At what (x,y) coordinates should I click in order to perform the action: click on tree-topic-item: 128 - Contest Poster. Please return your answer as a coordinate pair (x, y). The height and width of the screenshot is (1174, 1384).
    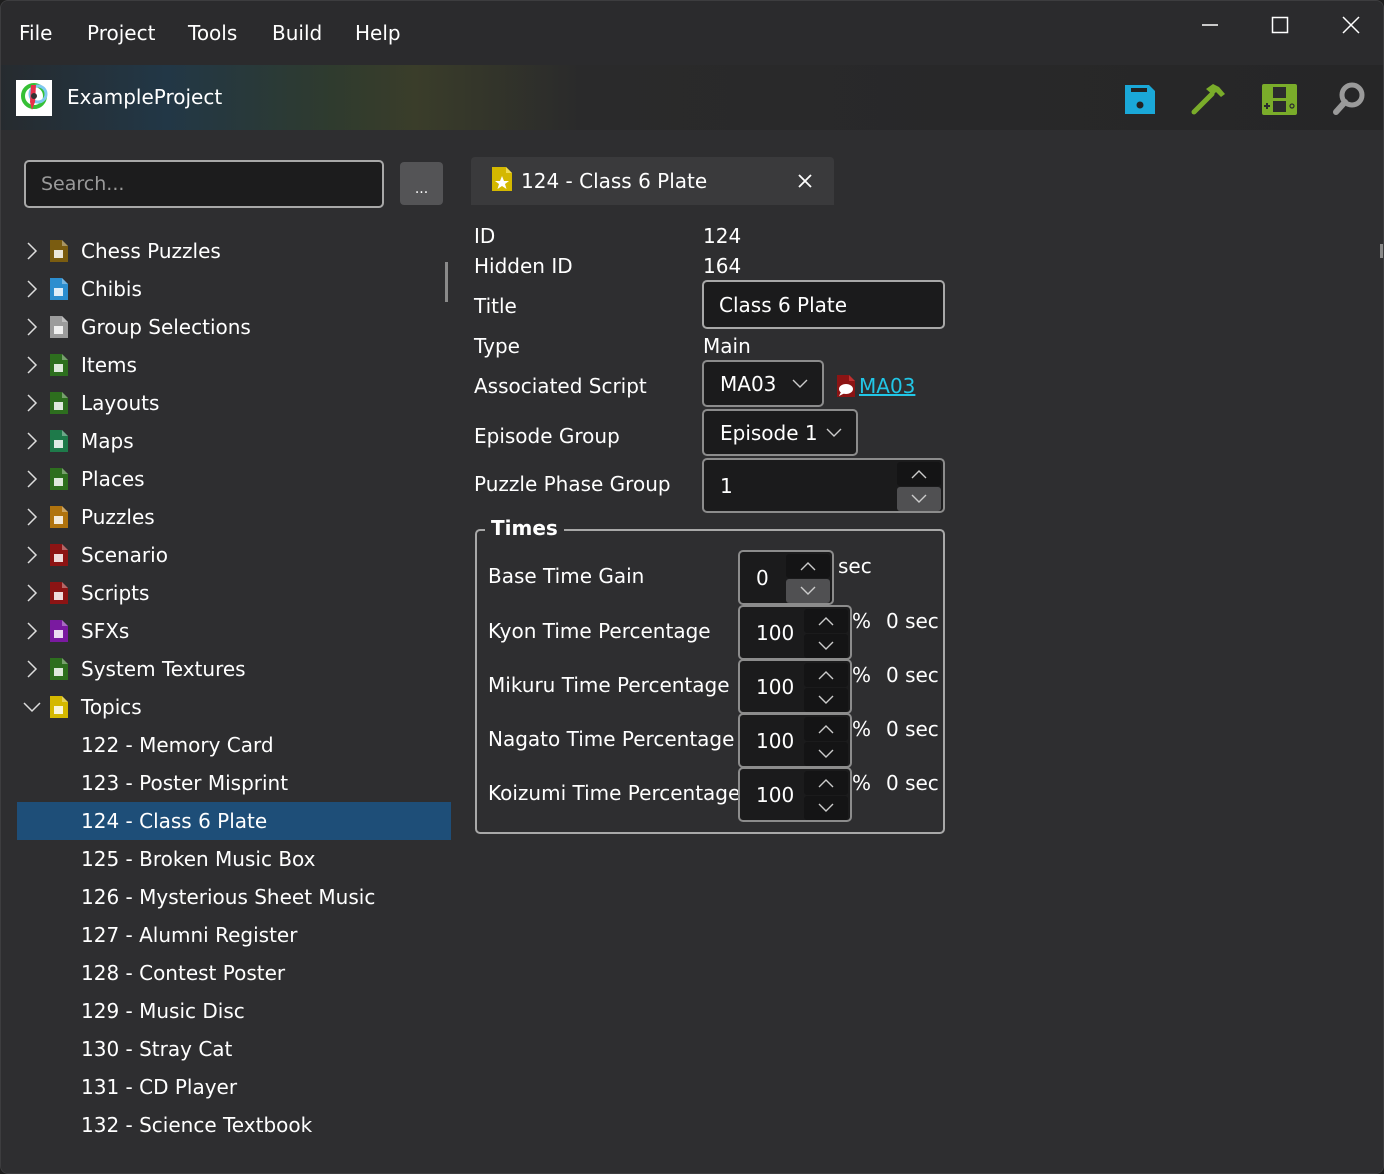
    Looking at the image, I should click on (234, 973).